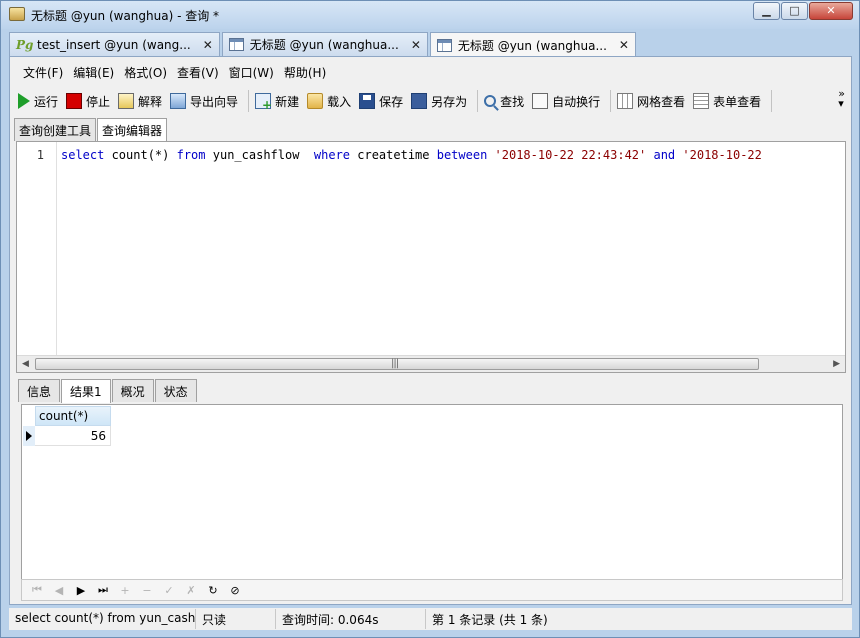 The image size is (860, 638). What do you see at coordinates (59, 590) in the screenshot?
I see `prev-record-icon: ◀` at bounding box center [59, 590].